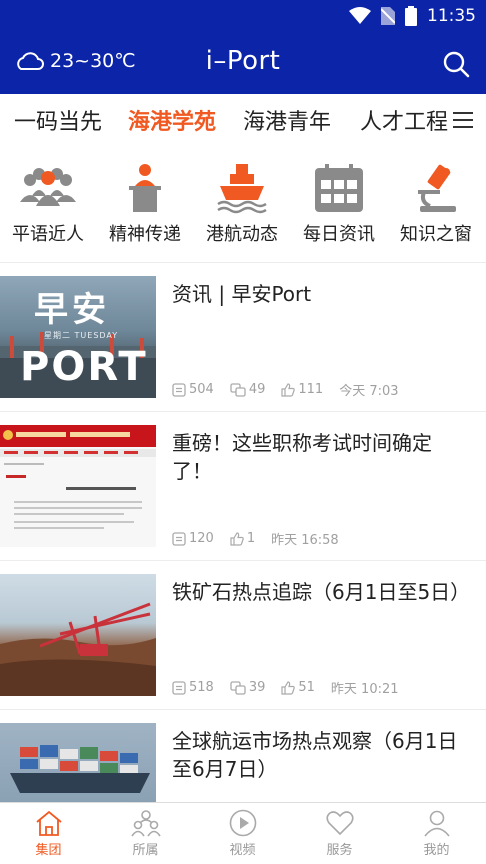 The width and height of the screenshot is (486, 864). Describe the element at coordinates (451, 16) in the screenshot. I see `status-time: 11:35` at that location.